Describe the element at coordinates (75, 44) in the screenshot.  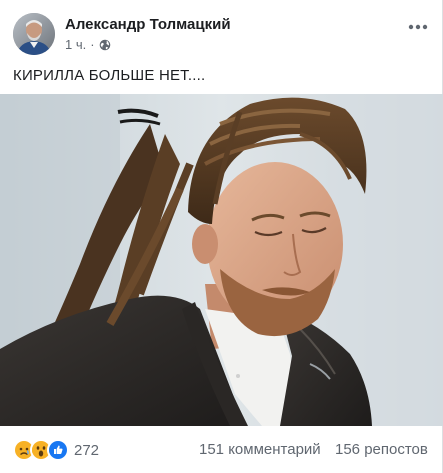
I see `post-timestamp: 1 ч.` at that location.